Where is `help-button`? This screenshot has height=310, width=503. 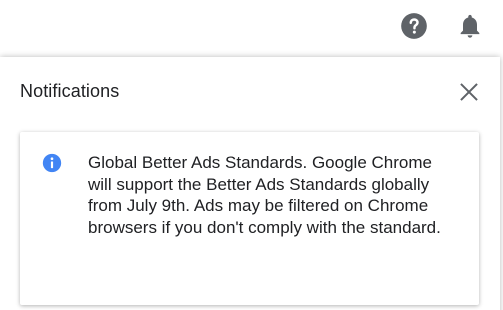
help-button is located at coordinates (414, 26).